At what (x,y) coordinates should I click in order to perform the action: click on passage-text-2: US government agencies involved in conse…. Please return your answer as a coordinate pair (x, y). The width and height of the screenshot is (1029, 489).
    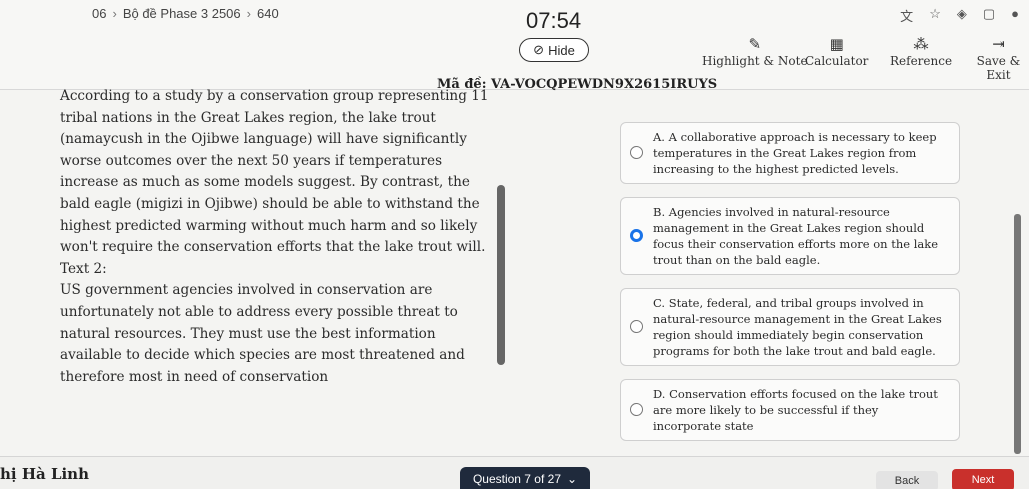
    Looking at the image, I should click on (262, 333).